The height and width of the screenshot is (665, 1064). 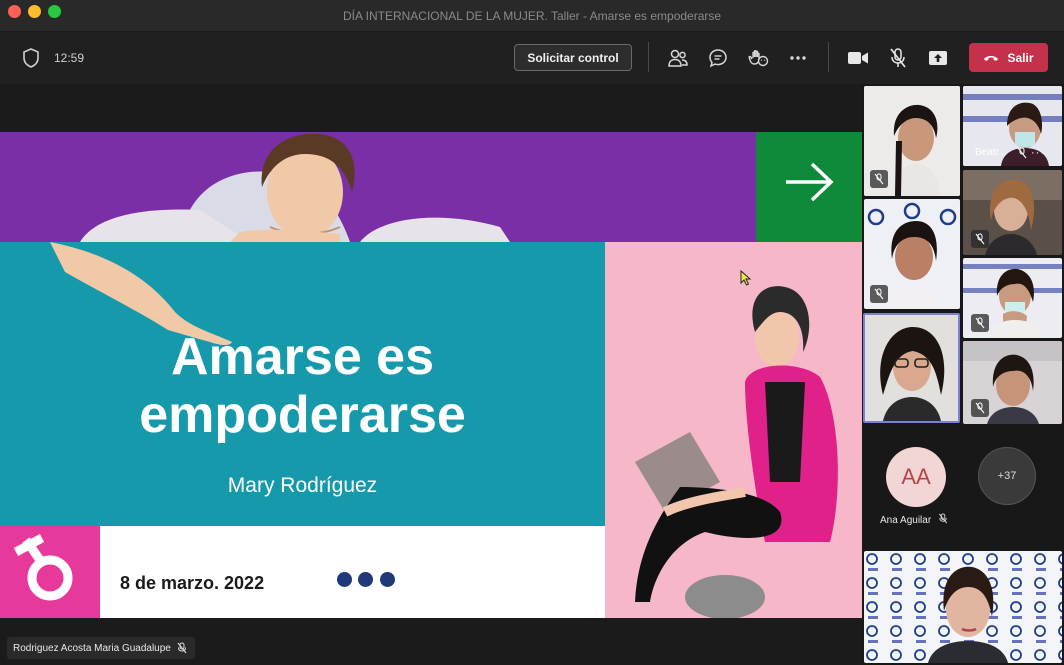 I want to click on self-view-tile, so click(x=963, y=607).